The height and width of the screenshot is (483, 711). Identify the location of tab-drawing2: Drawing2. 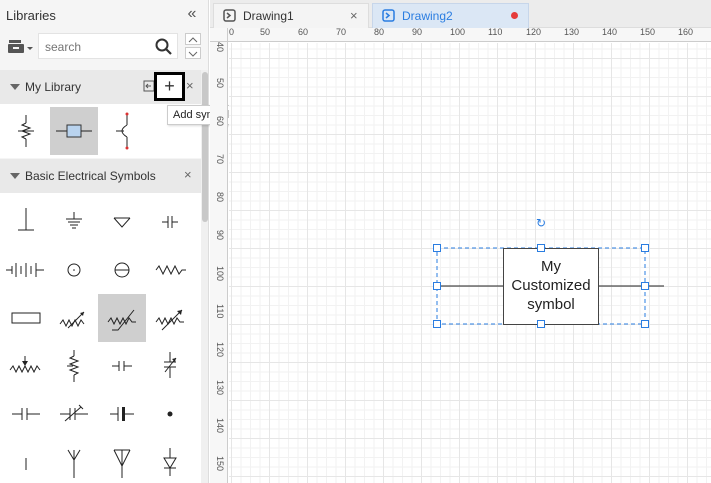
(450, 15).